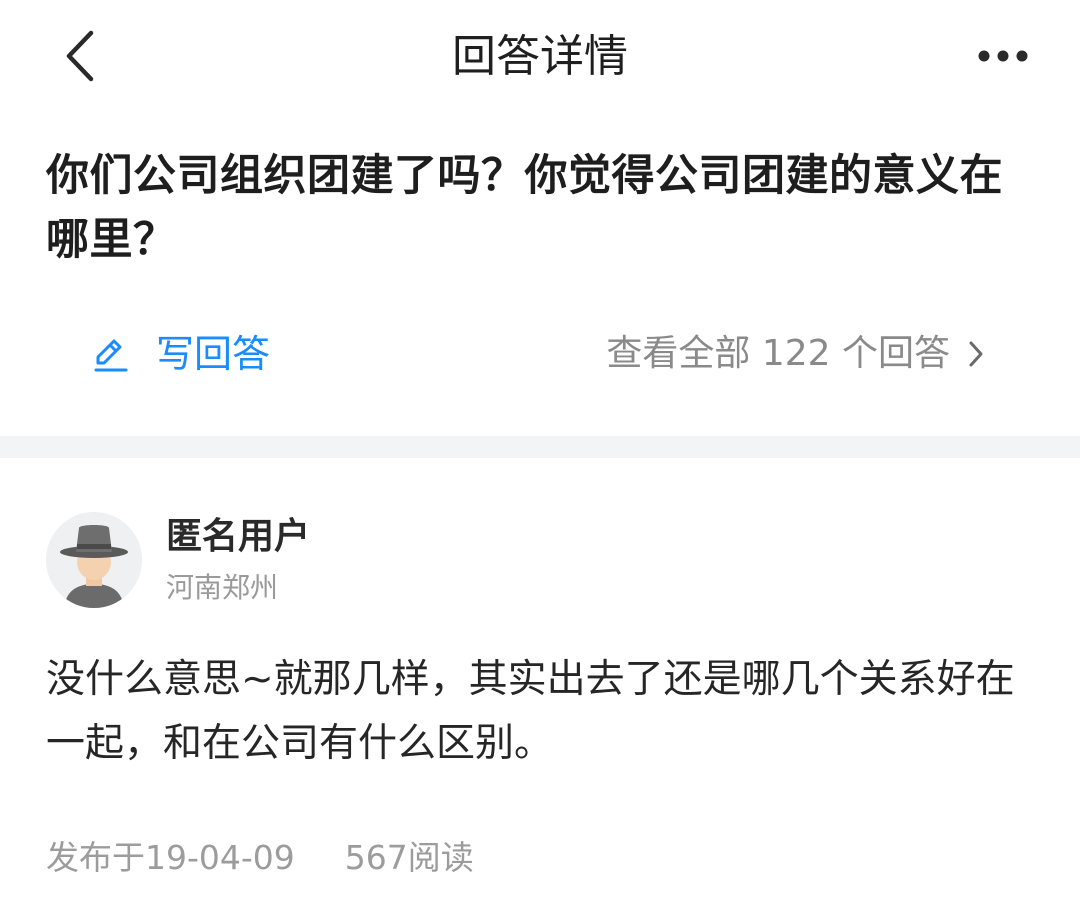 The image size is (1080, 900). I want to click on chevron-right-icon, so click(980, 354).